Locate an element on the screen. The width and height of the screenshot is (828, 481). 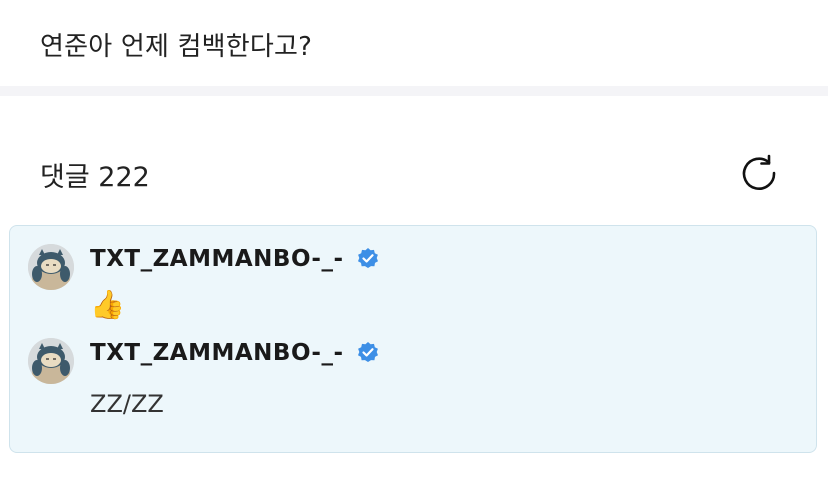
refresh-icon is located at coordinates (759, 172).